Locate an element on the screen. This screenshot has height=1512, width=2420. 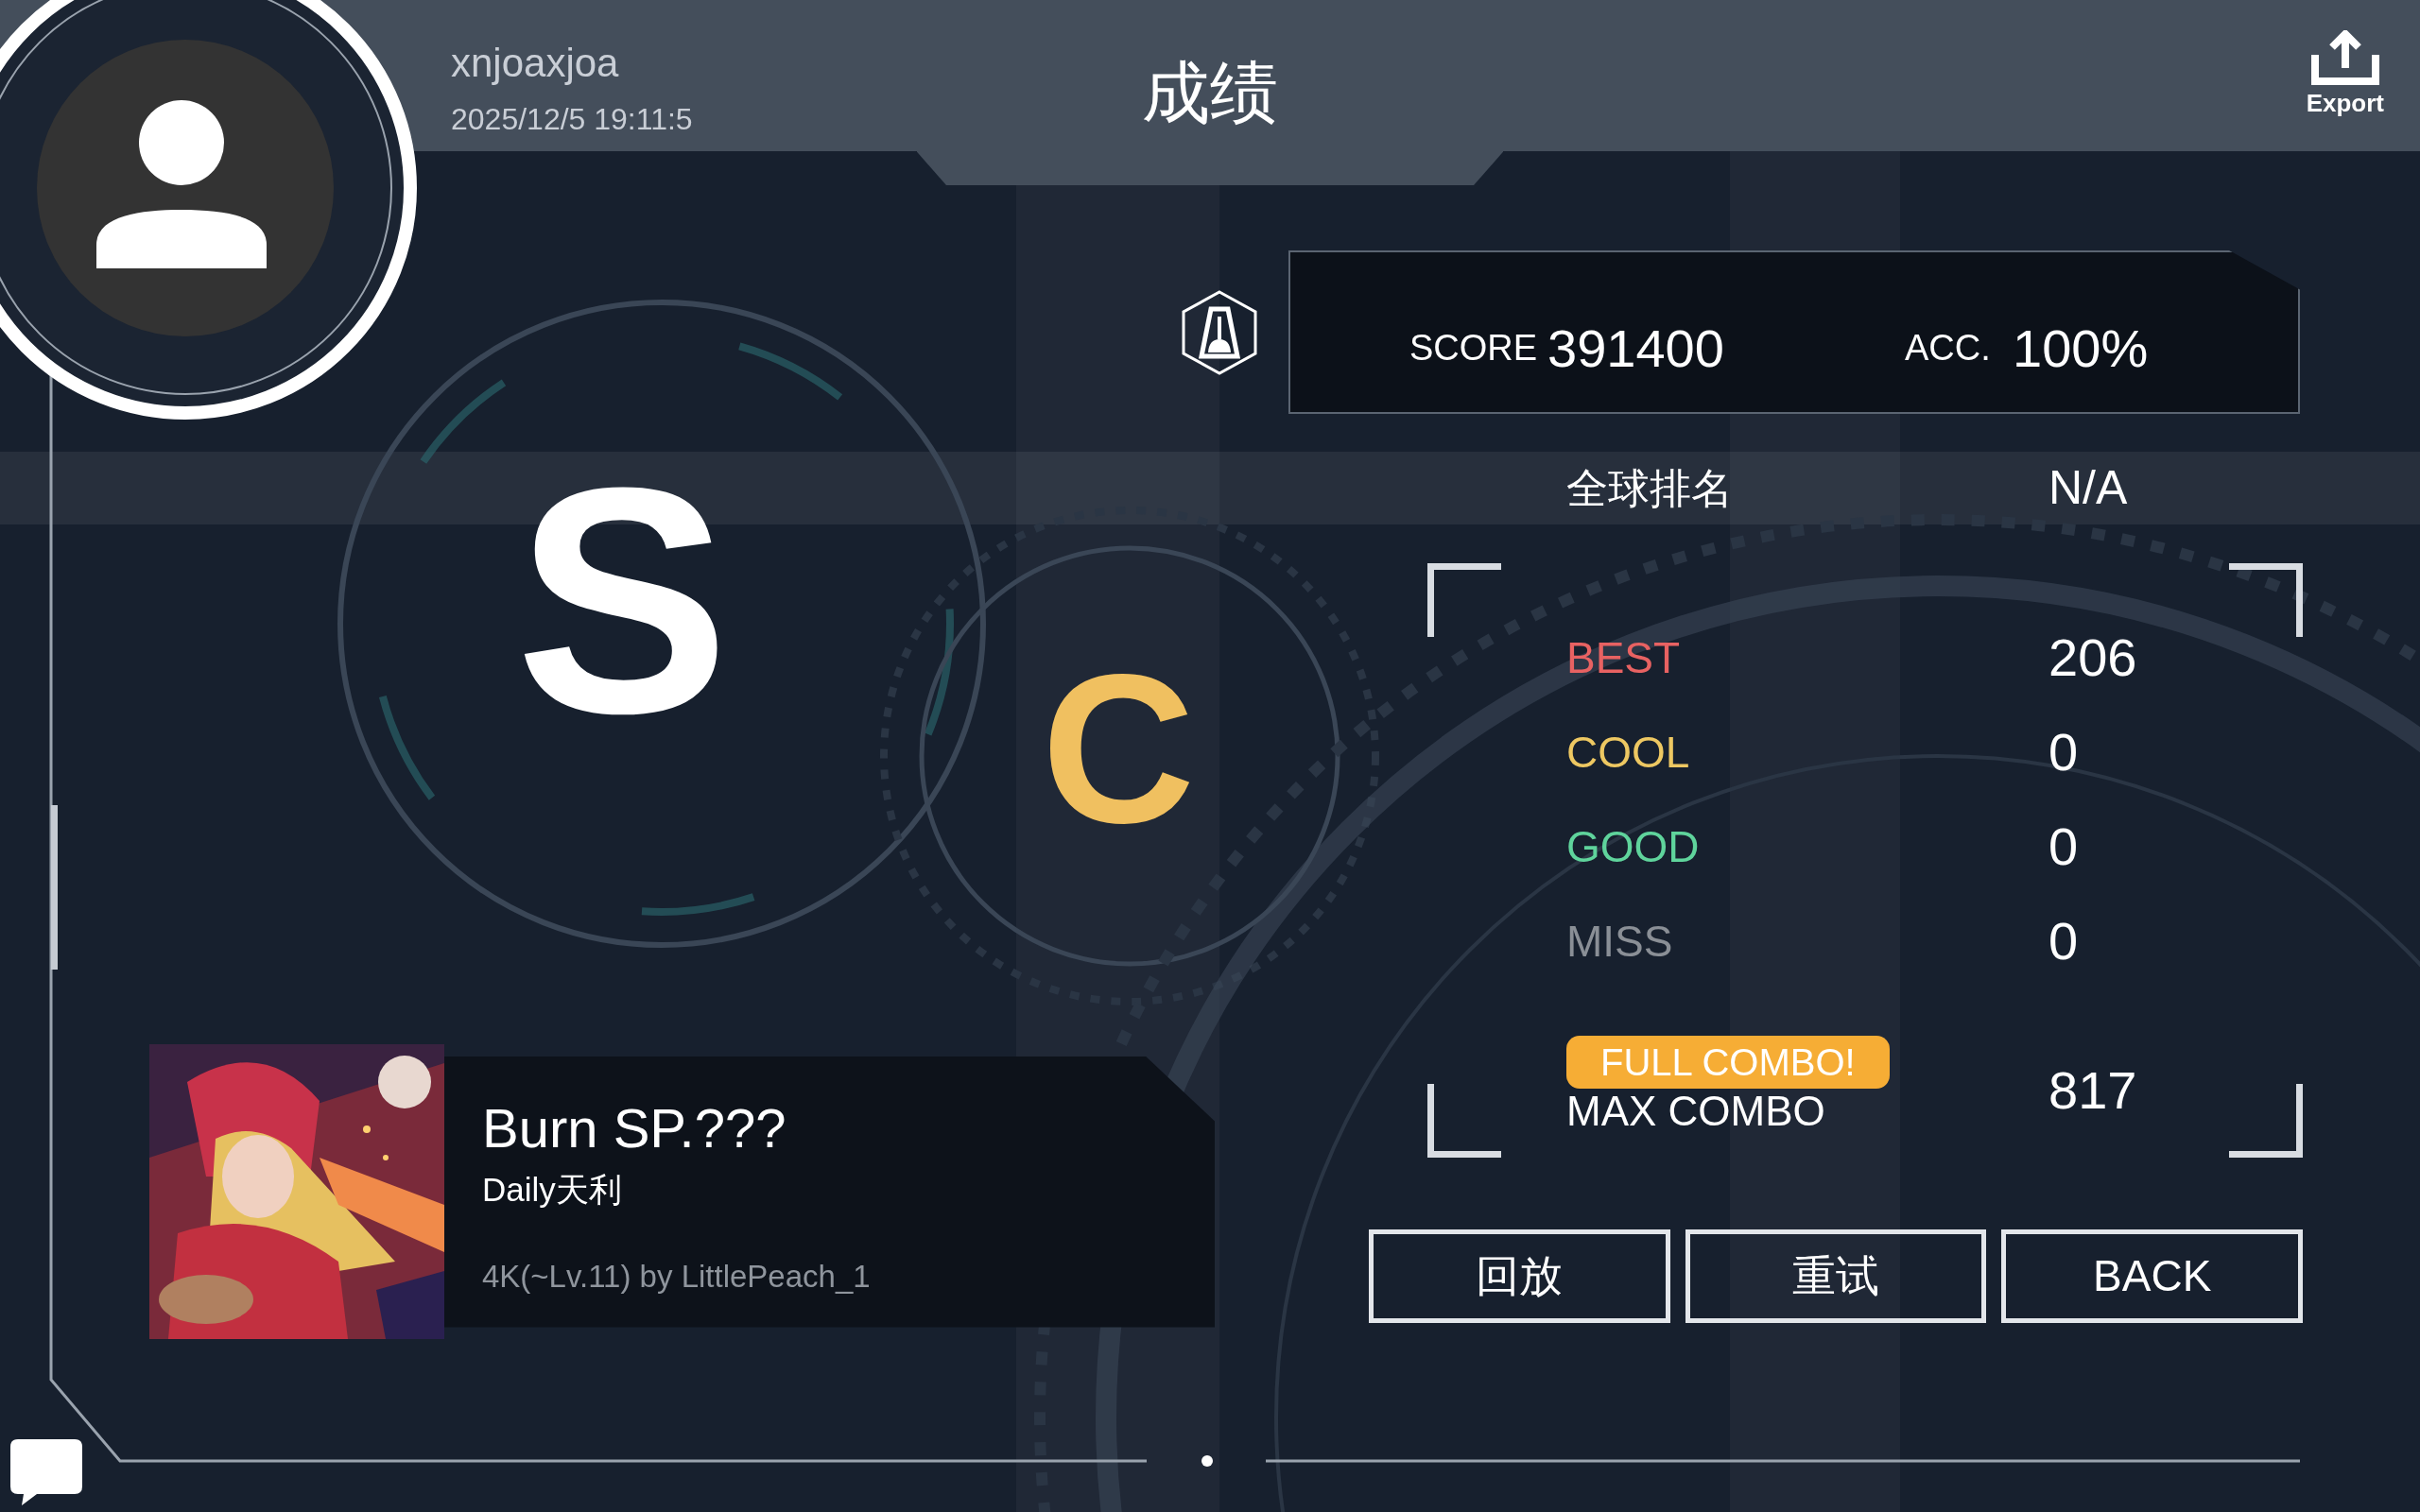
score-label: SCORE is located at coordinates (1474, 348).